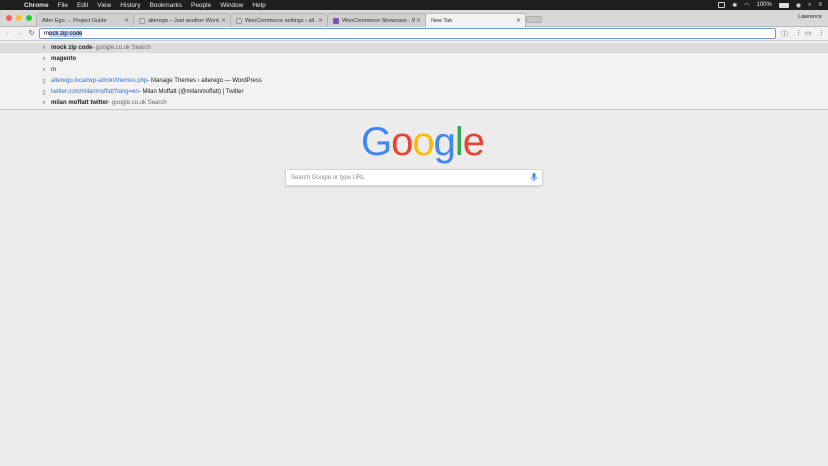  Describe the element at coordinates (376, 142) in the screenshot. I see `logo-letter: G` at that location.